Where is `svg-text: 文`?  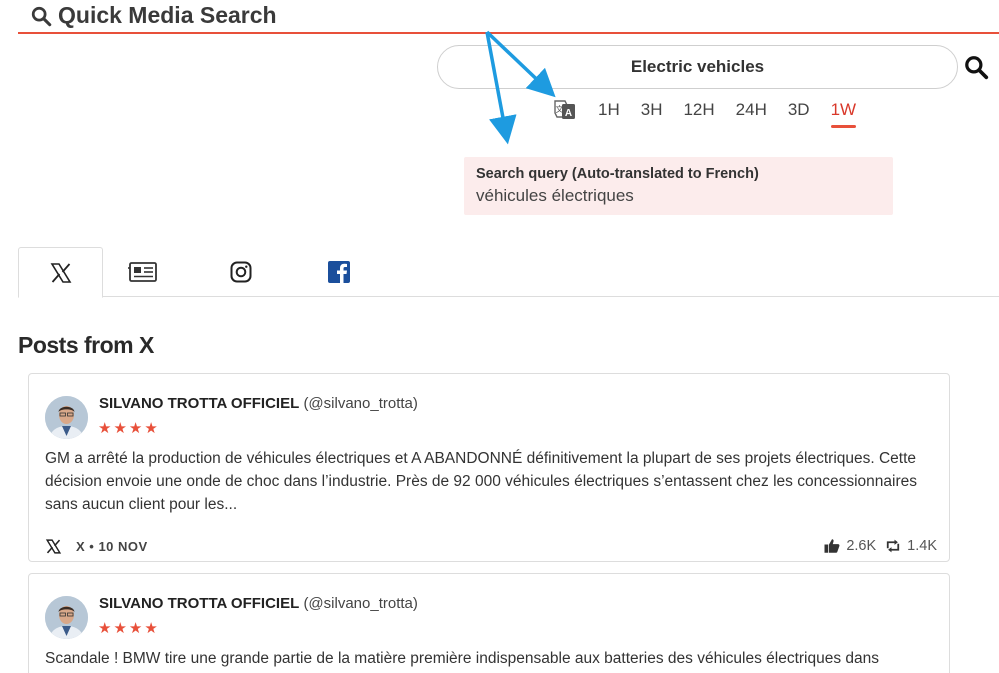
svg-text: 文 is located at coordinates (560, 109).